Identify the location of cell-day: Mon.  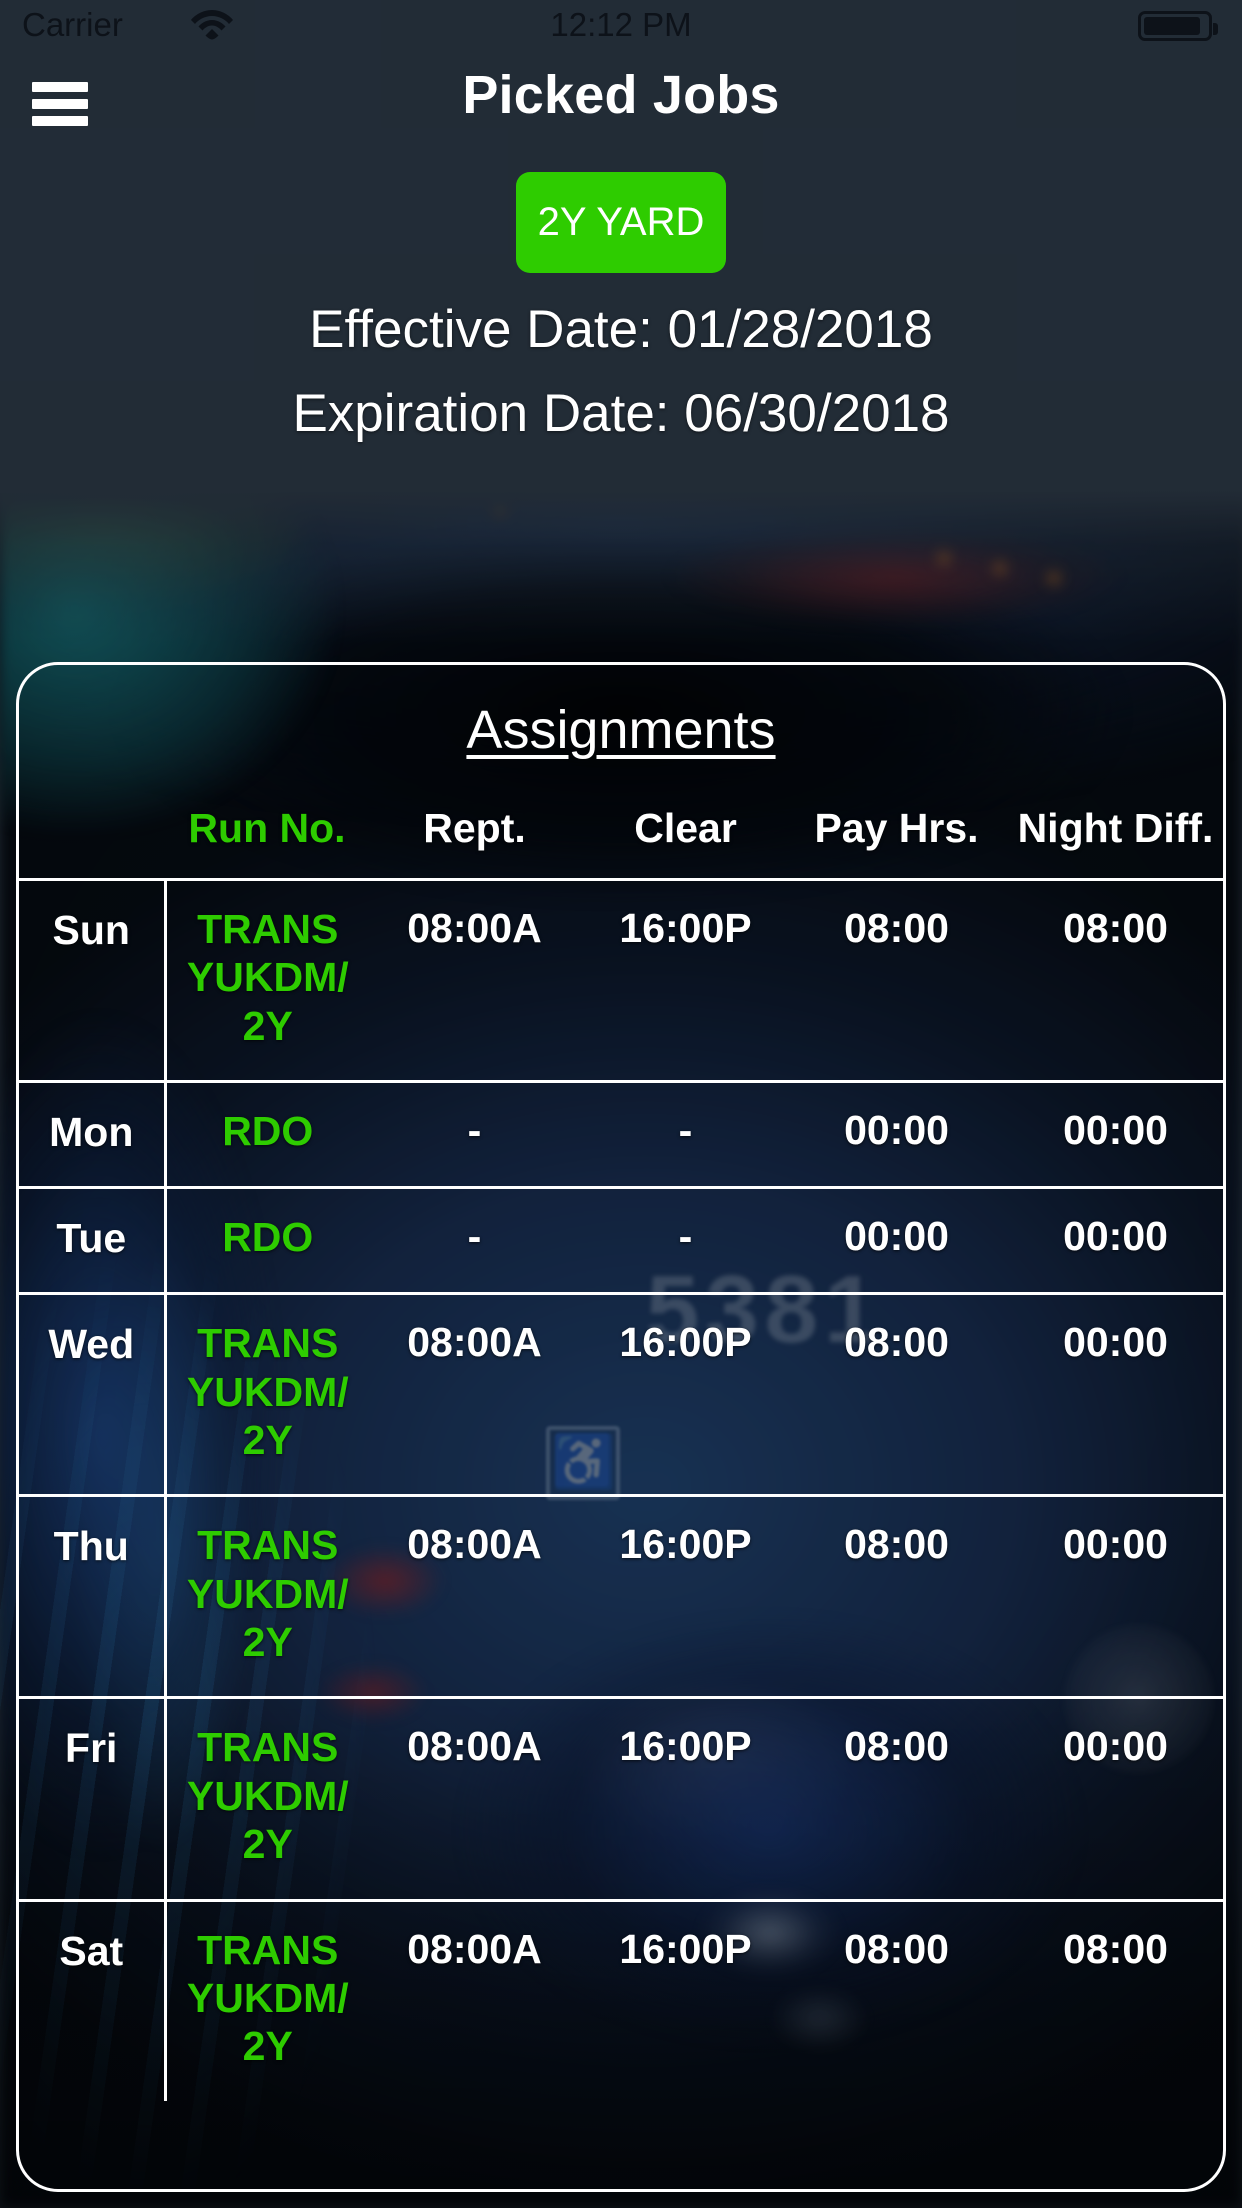
(93, 1134).